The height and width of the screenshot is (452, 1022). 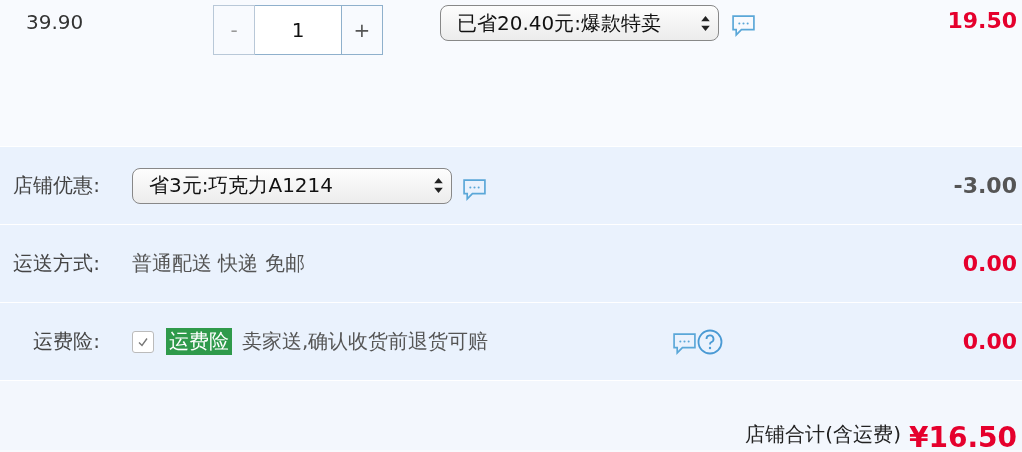 I want to click on insurance-tag: 运费险, so click(x=199, y=341).